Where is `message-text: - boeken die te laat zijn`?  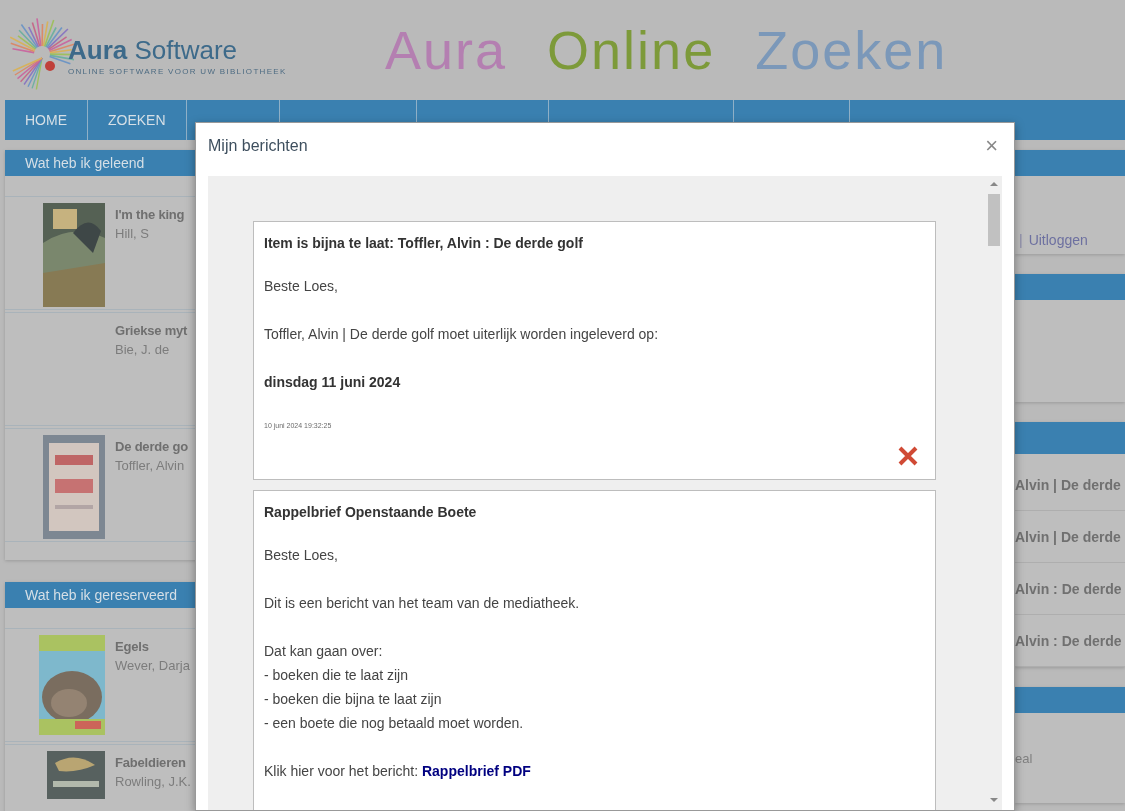 message-text: - boeken die te laat zijn is located at coordinates (336, 675).